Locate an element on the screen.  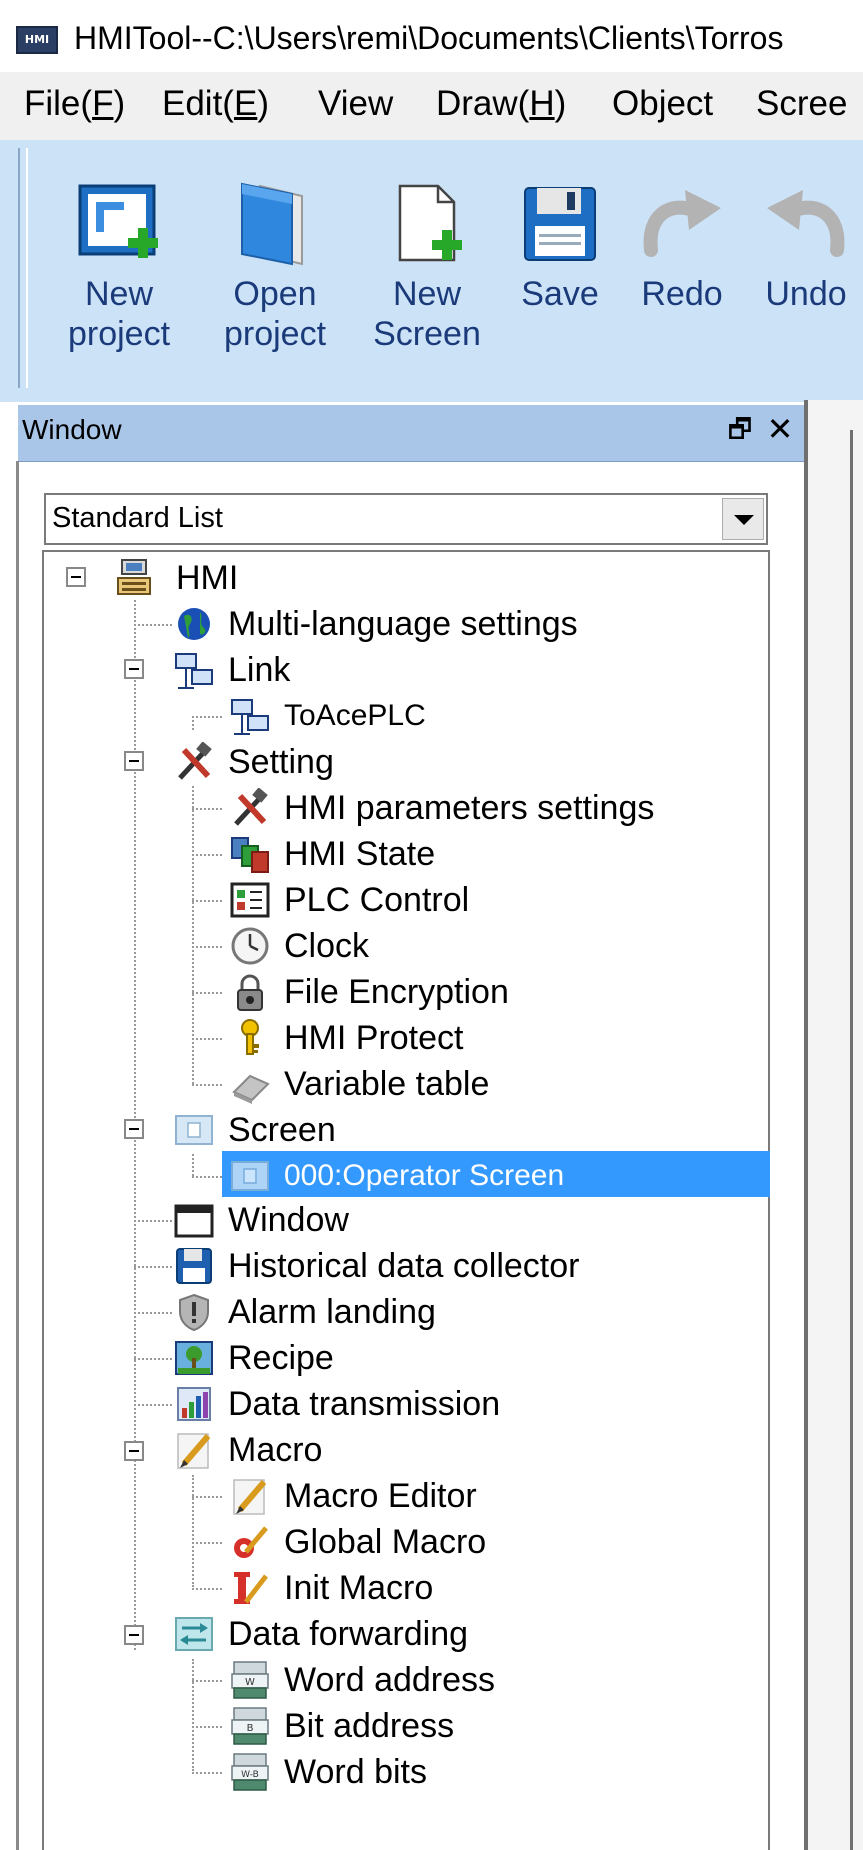
pane-title: Window is located at coordinates (72, 429).